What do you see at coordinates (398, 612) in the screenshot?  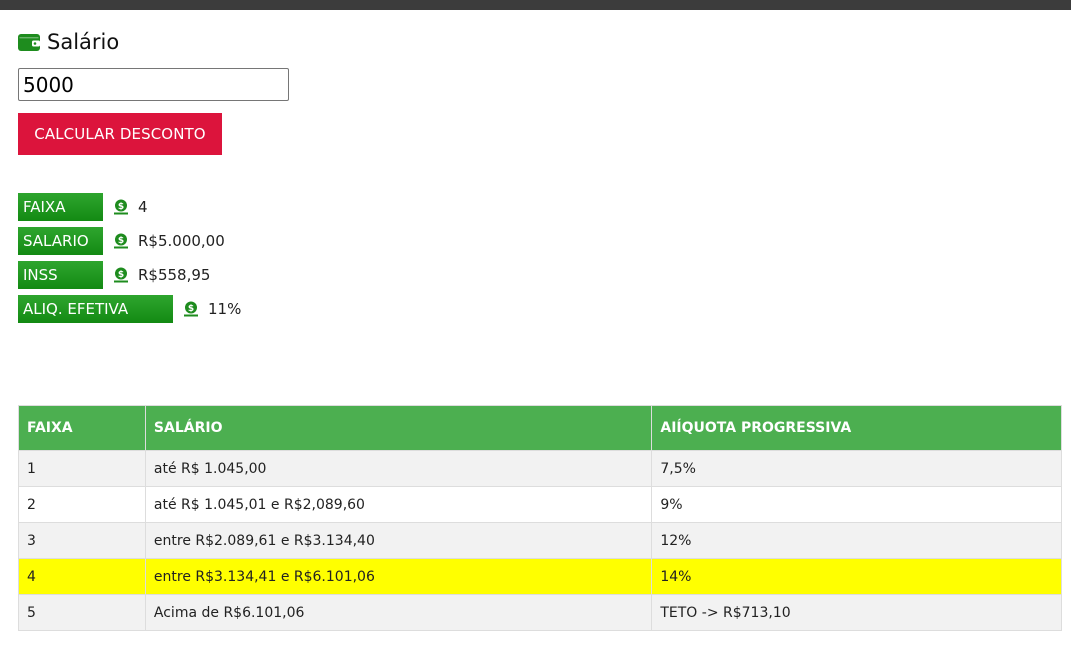 I see `cell-salario: Acima de R$6.101,06` at bounding box center [398, 612].